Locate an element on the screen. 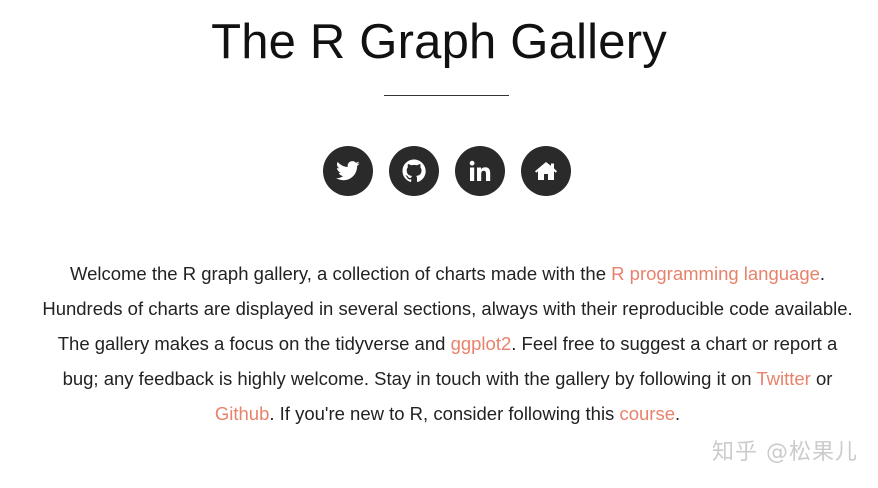 The width and height of the screenshot is (878, 488). twitter-icon is located at coordinates (348, 171).